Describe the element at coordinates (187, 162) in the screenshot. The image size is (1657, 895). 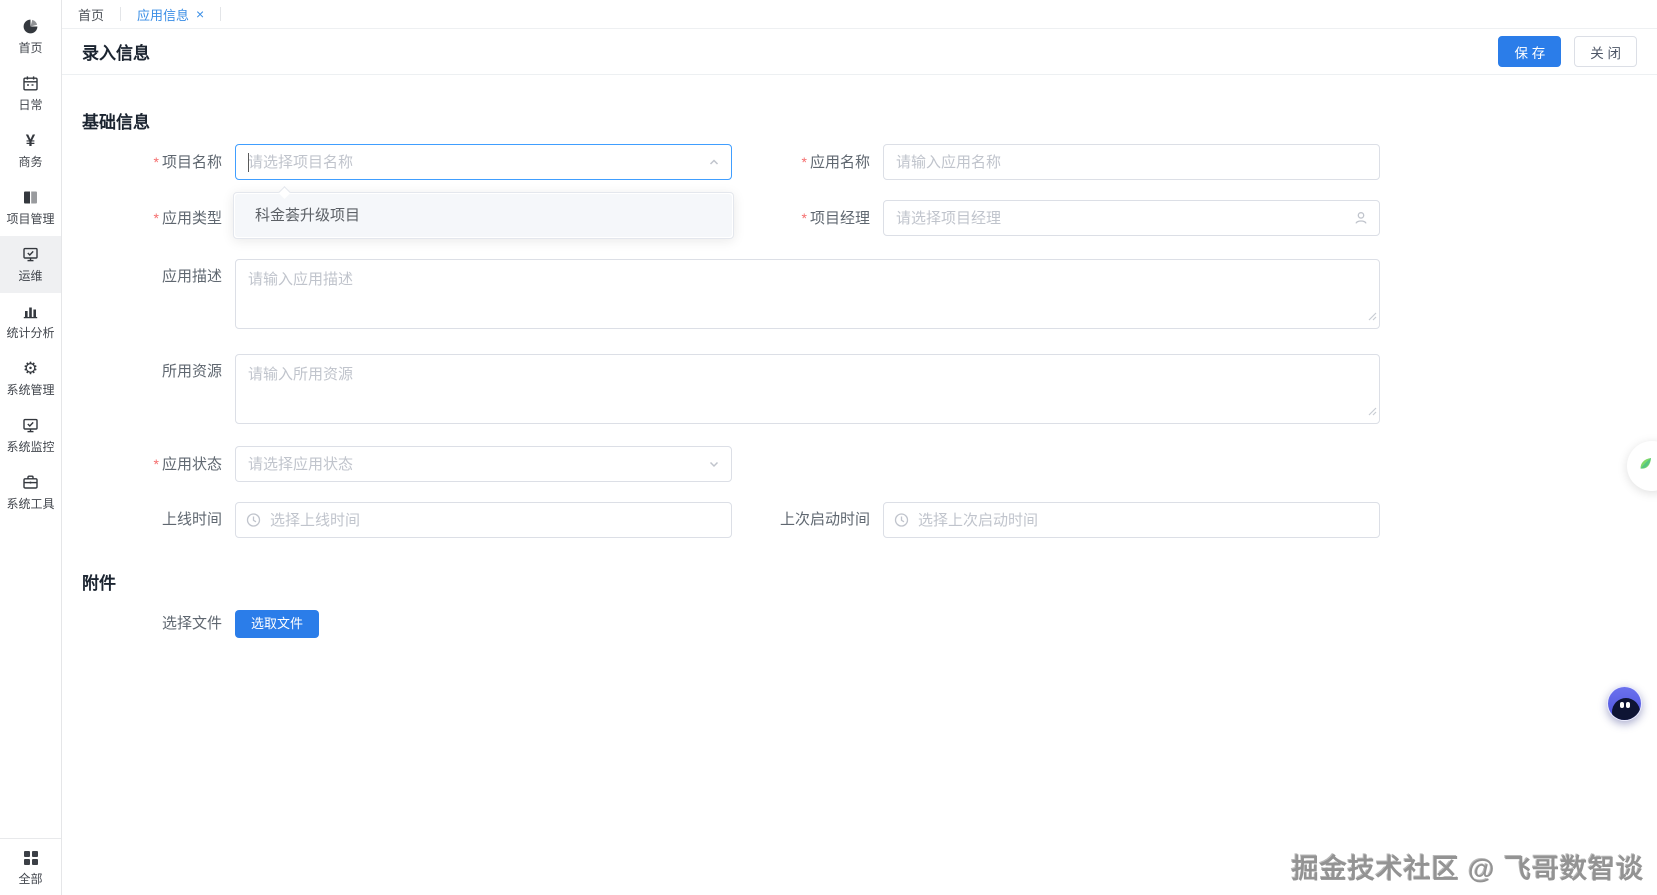
I see `project-name-label: * 项目名称` at that location.